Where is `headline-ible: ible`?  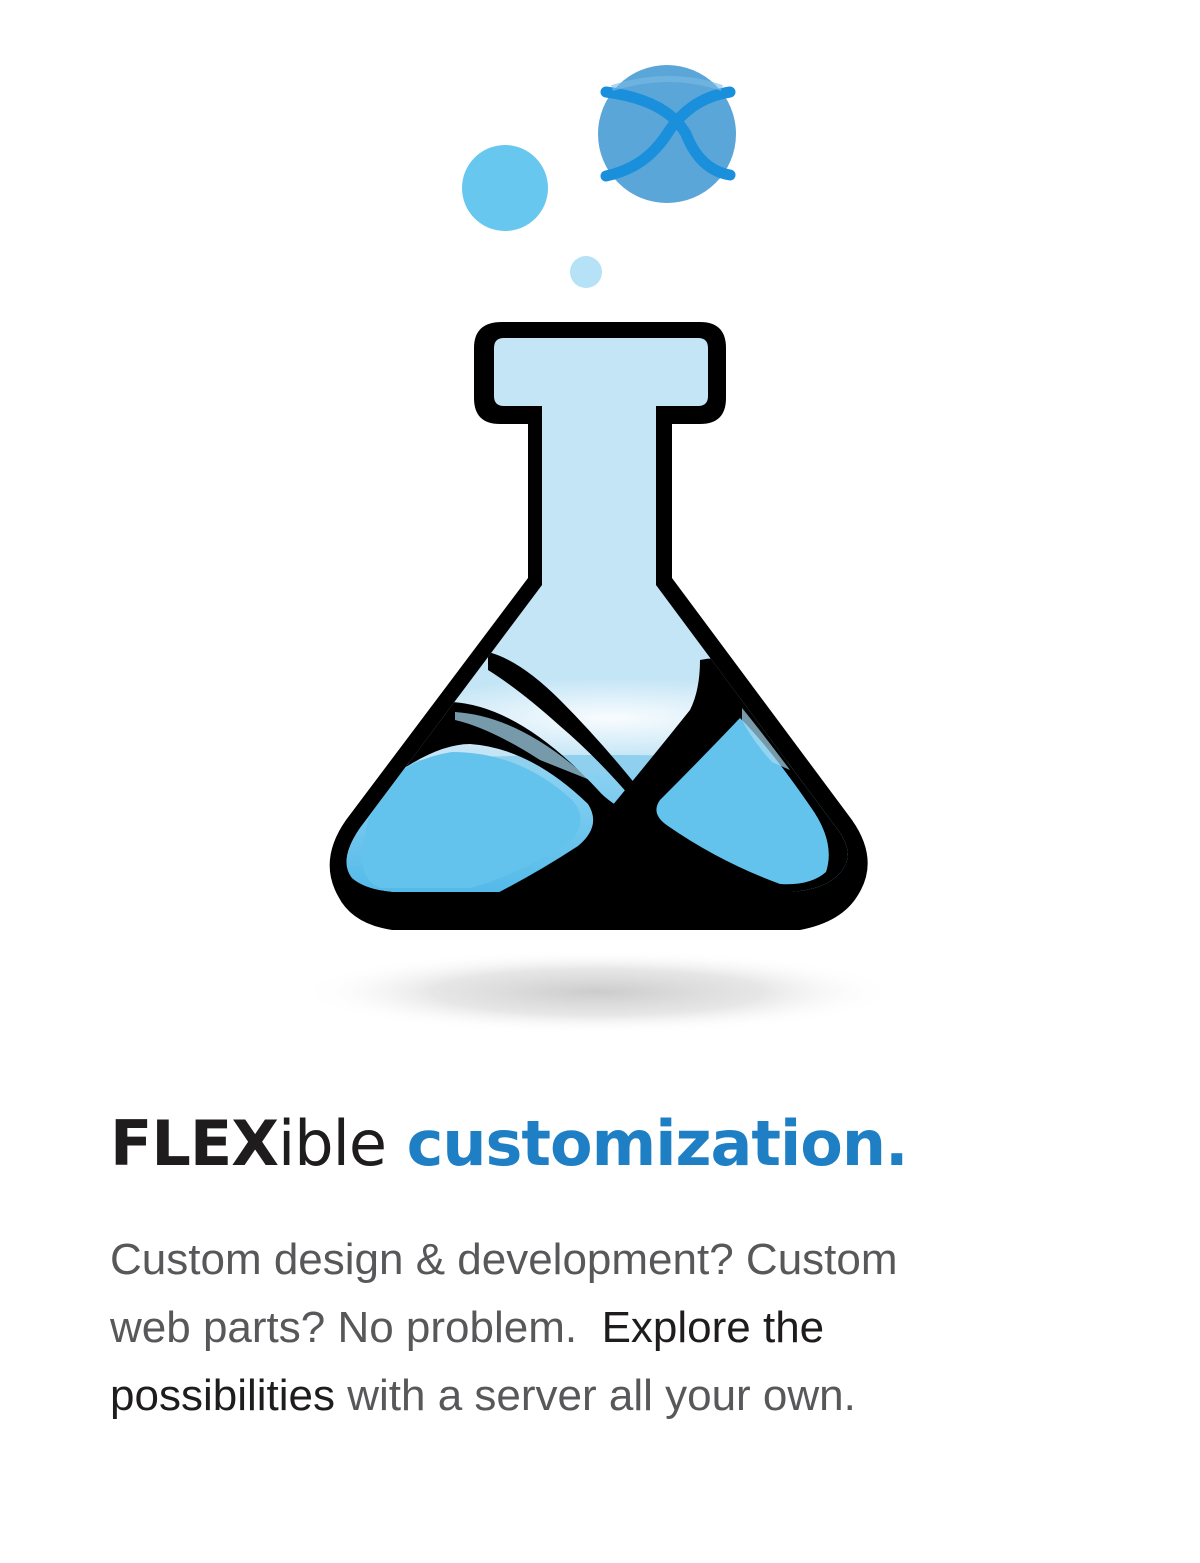
headline-ible: ible is located at coordinates (332, 1143).